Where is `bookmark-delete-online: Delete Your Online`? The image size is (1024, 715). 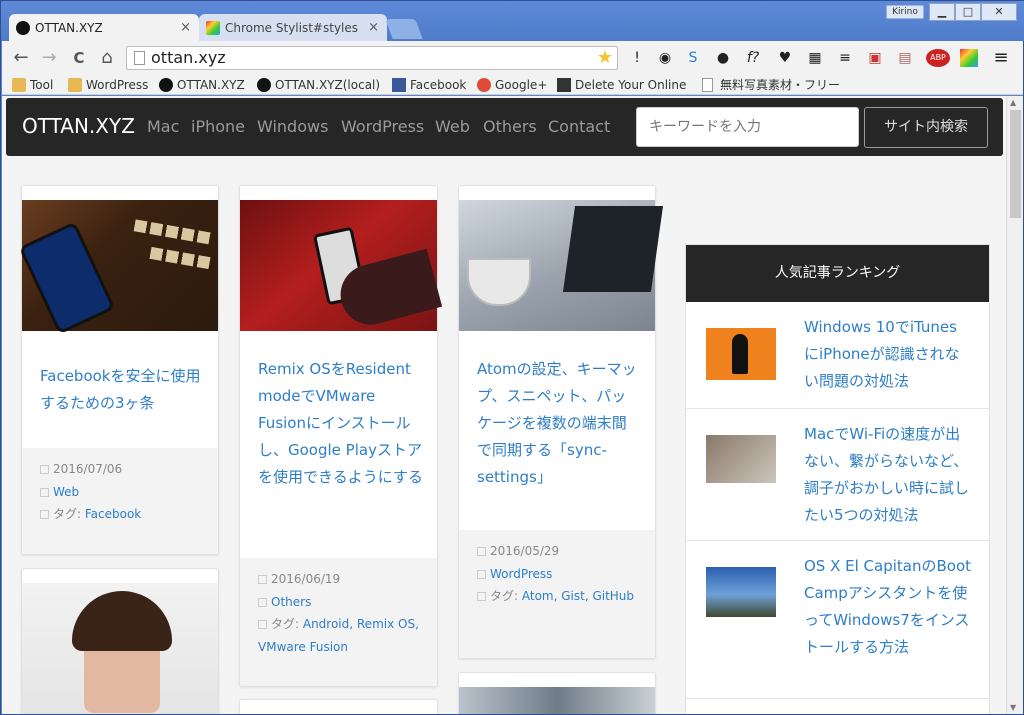
bookmark-delete-online: Delete Your Online is located at coordinates (621, 85).